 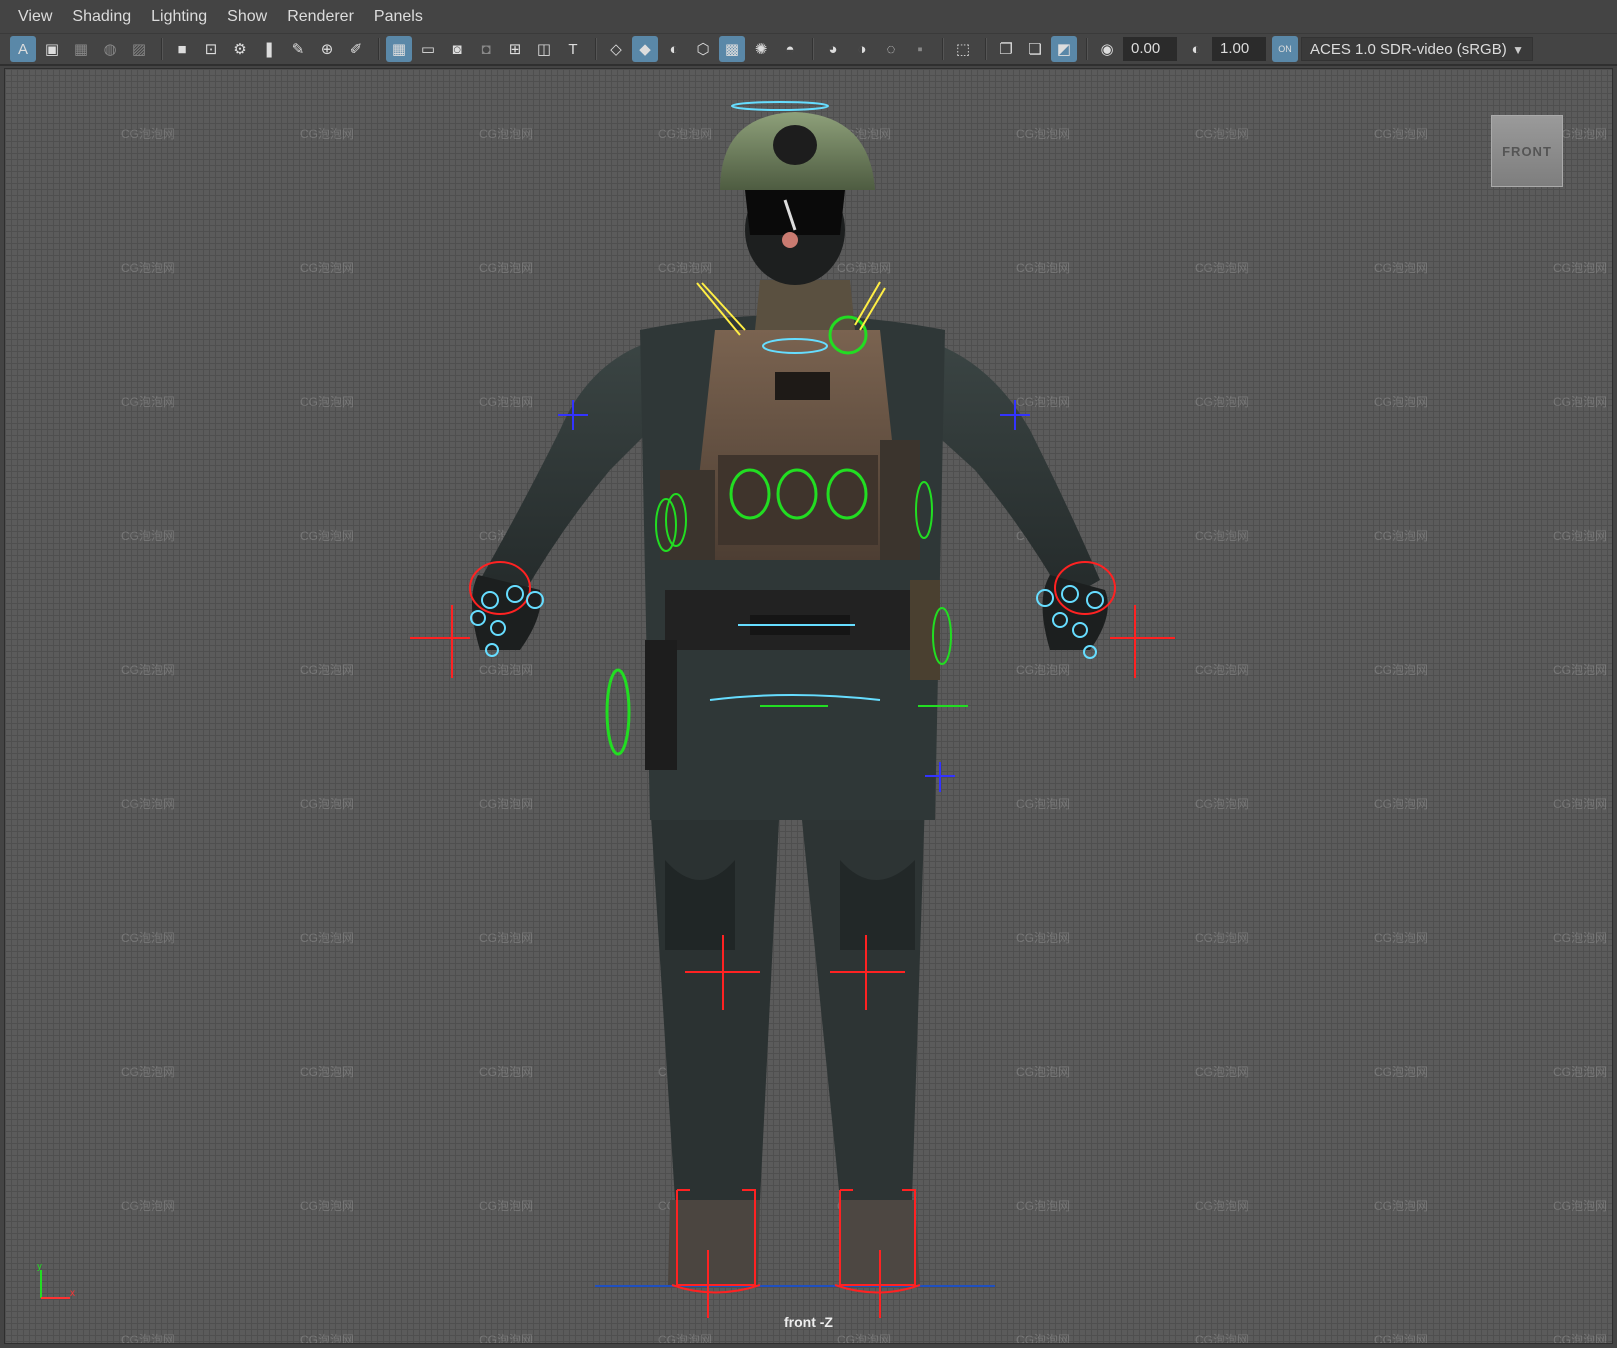 What do you see at coordinates (780, 106) in the screenshot?
I see `head-halo-control` at bounding box center [780, 106].